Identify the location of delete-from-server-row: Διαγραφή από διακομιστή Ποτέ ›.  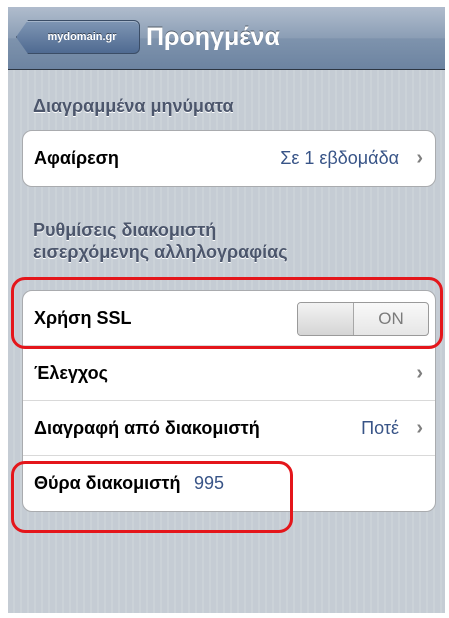
(229, 428).